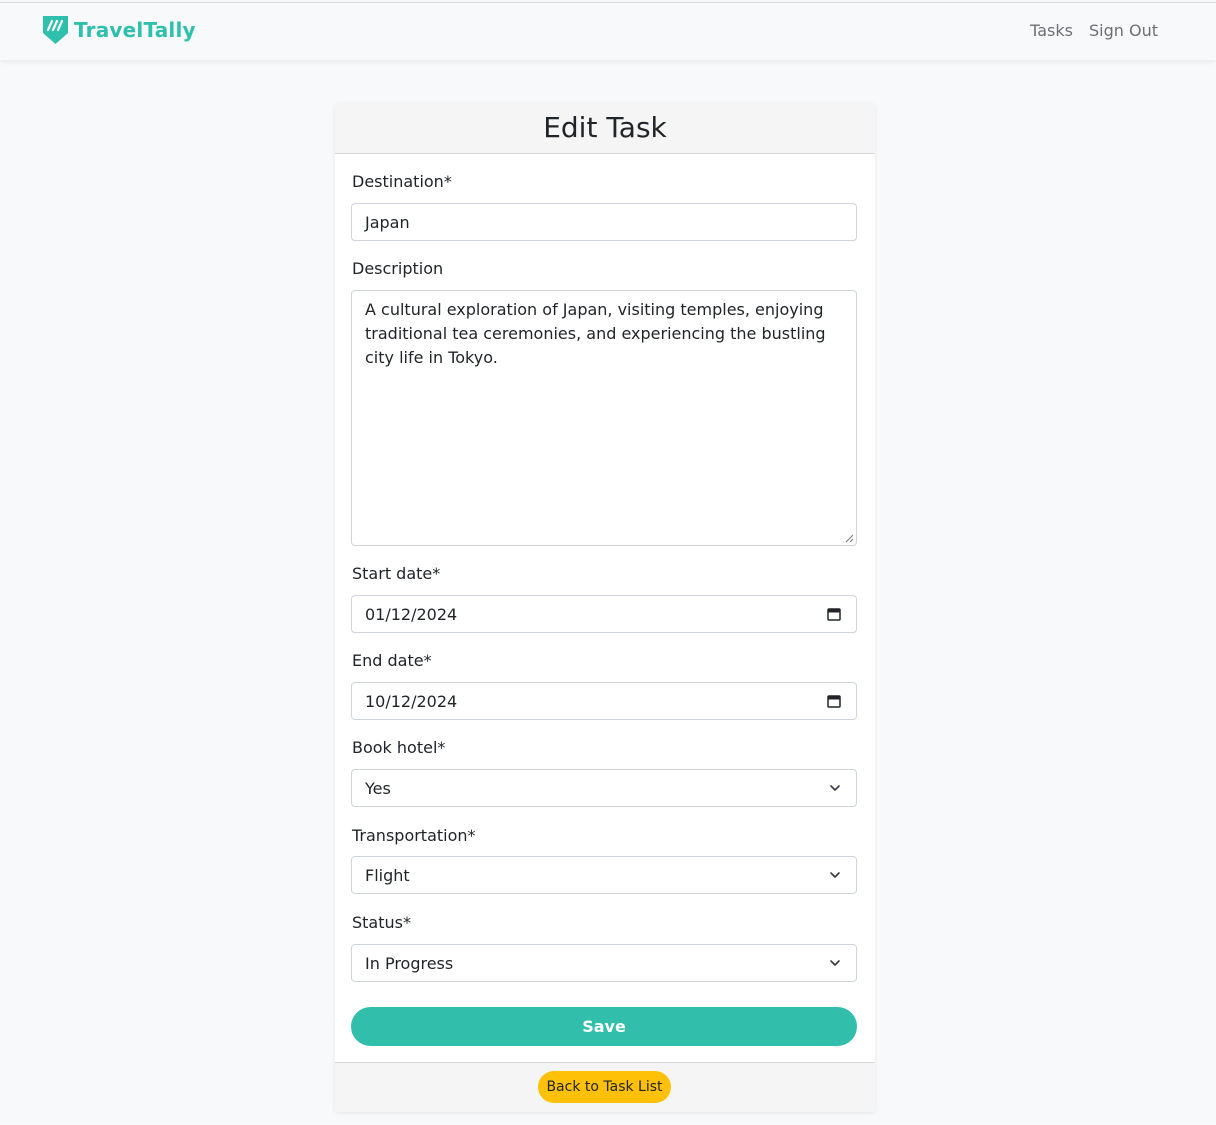 Image resolution: width=1216 pixels, height=1125 pixels. Describe the element at coordinates (387, 875) in the screenshot. I see `transportation-value: Flight` at that location.